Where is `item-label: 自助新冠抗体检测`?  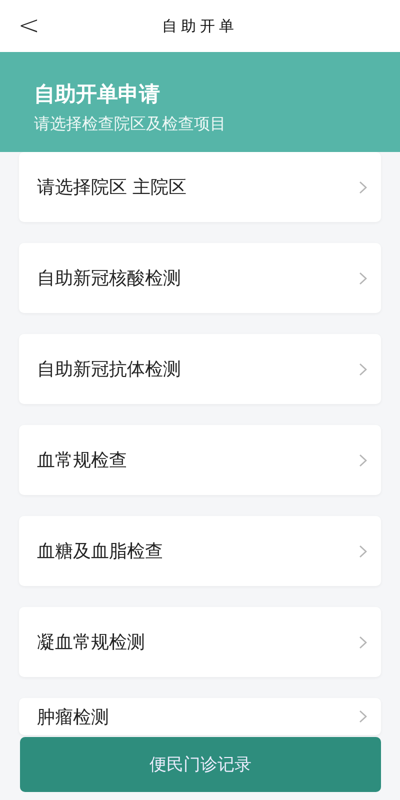 item-label: 自助新冠抗体检测 is located at coordinates (109, 369).